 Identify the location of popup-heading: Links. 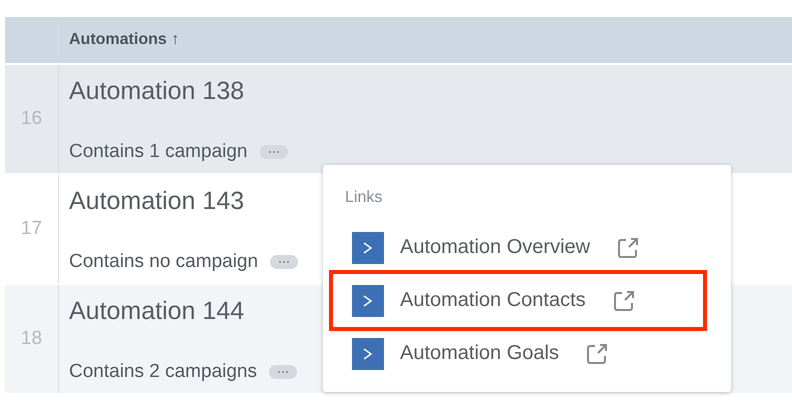
(364, 198).